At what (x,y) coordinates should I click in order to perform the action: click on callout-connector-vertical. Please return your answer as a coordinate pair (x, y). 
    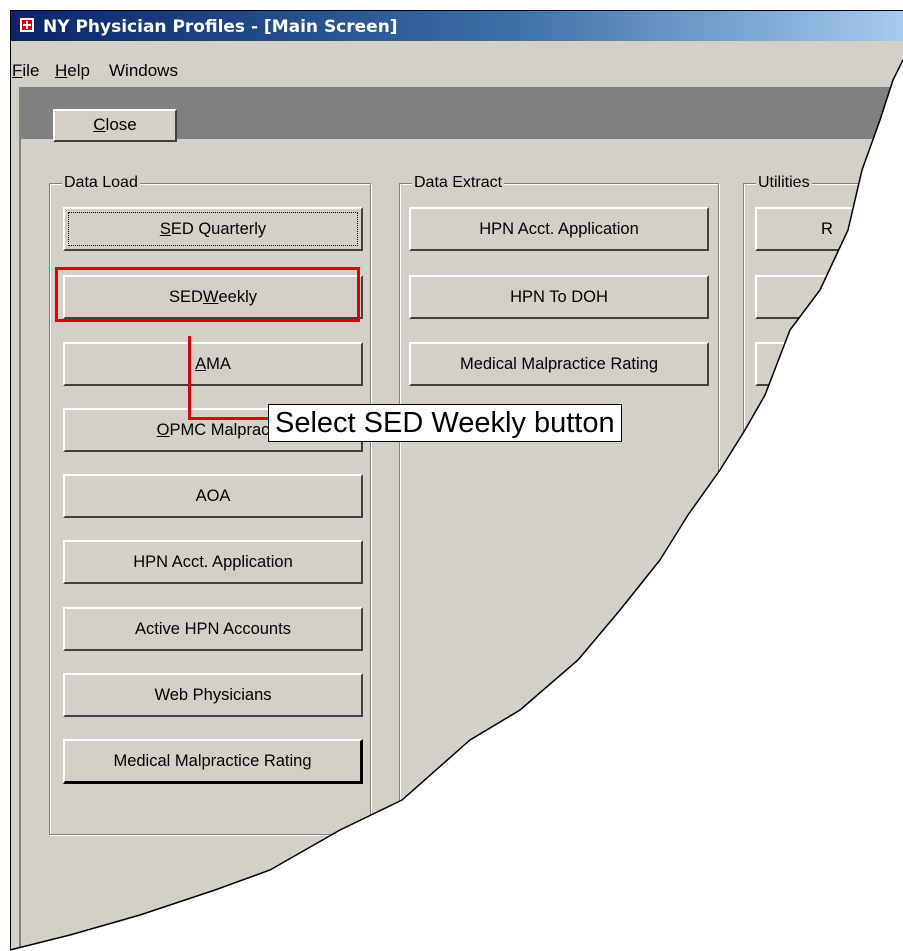
    Looking at the image, I should click on (189, 378).